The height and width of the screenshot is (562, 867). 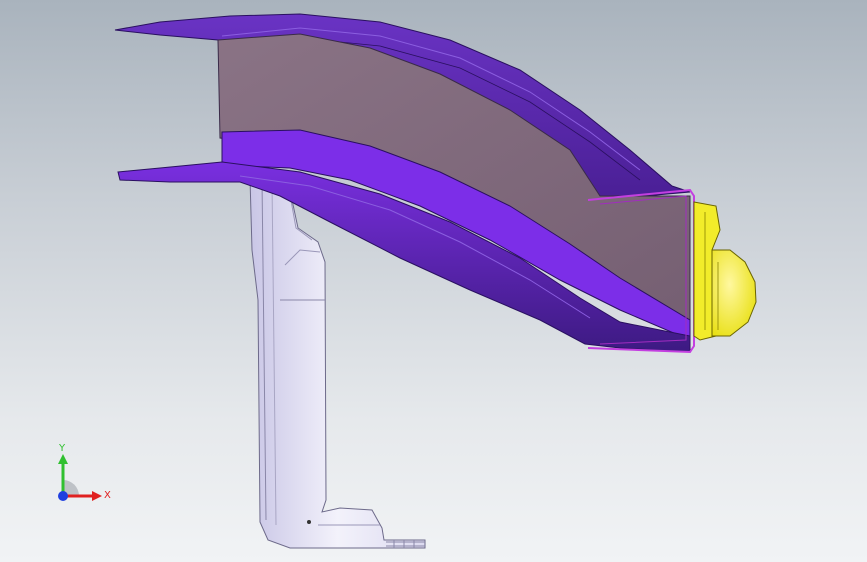 What do you see at coordinates (83, 475) in the screenshot?
I see `axis-triad: Y X` at bounding box center [83, 475].